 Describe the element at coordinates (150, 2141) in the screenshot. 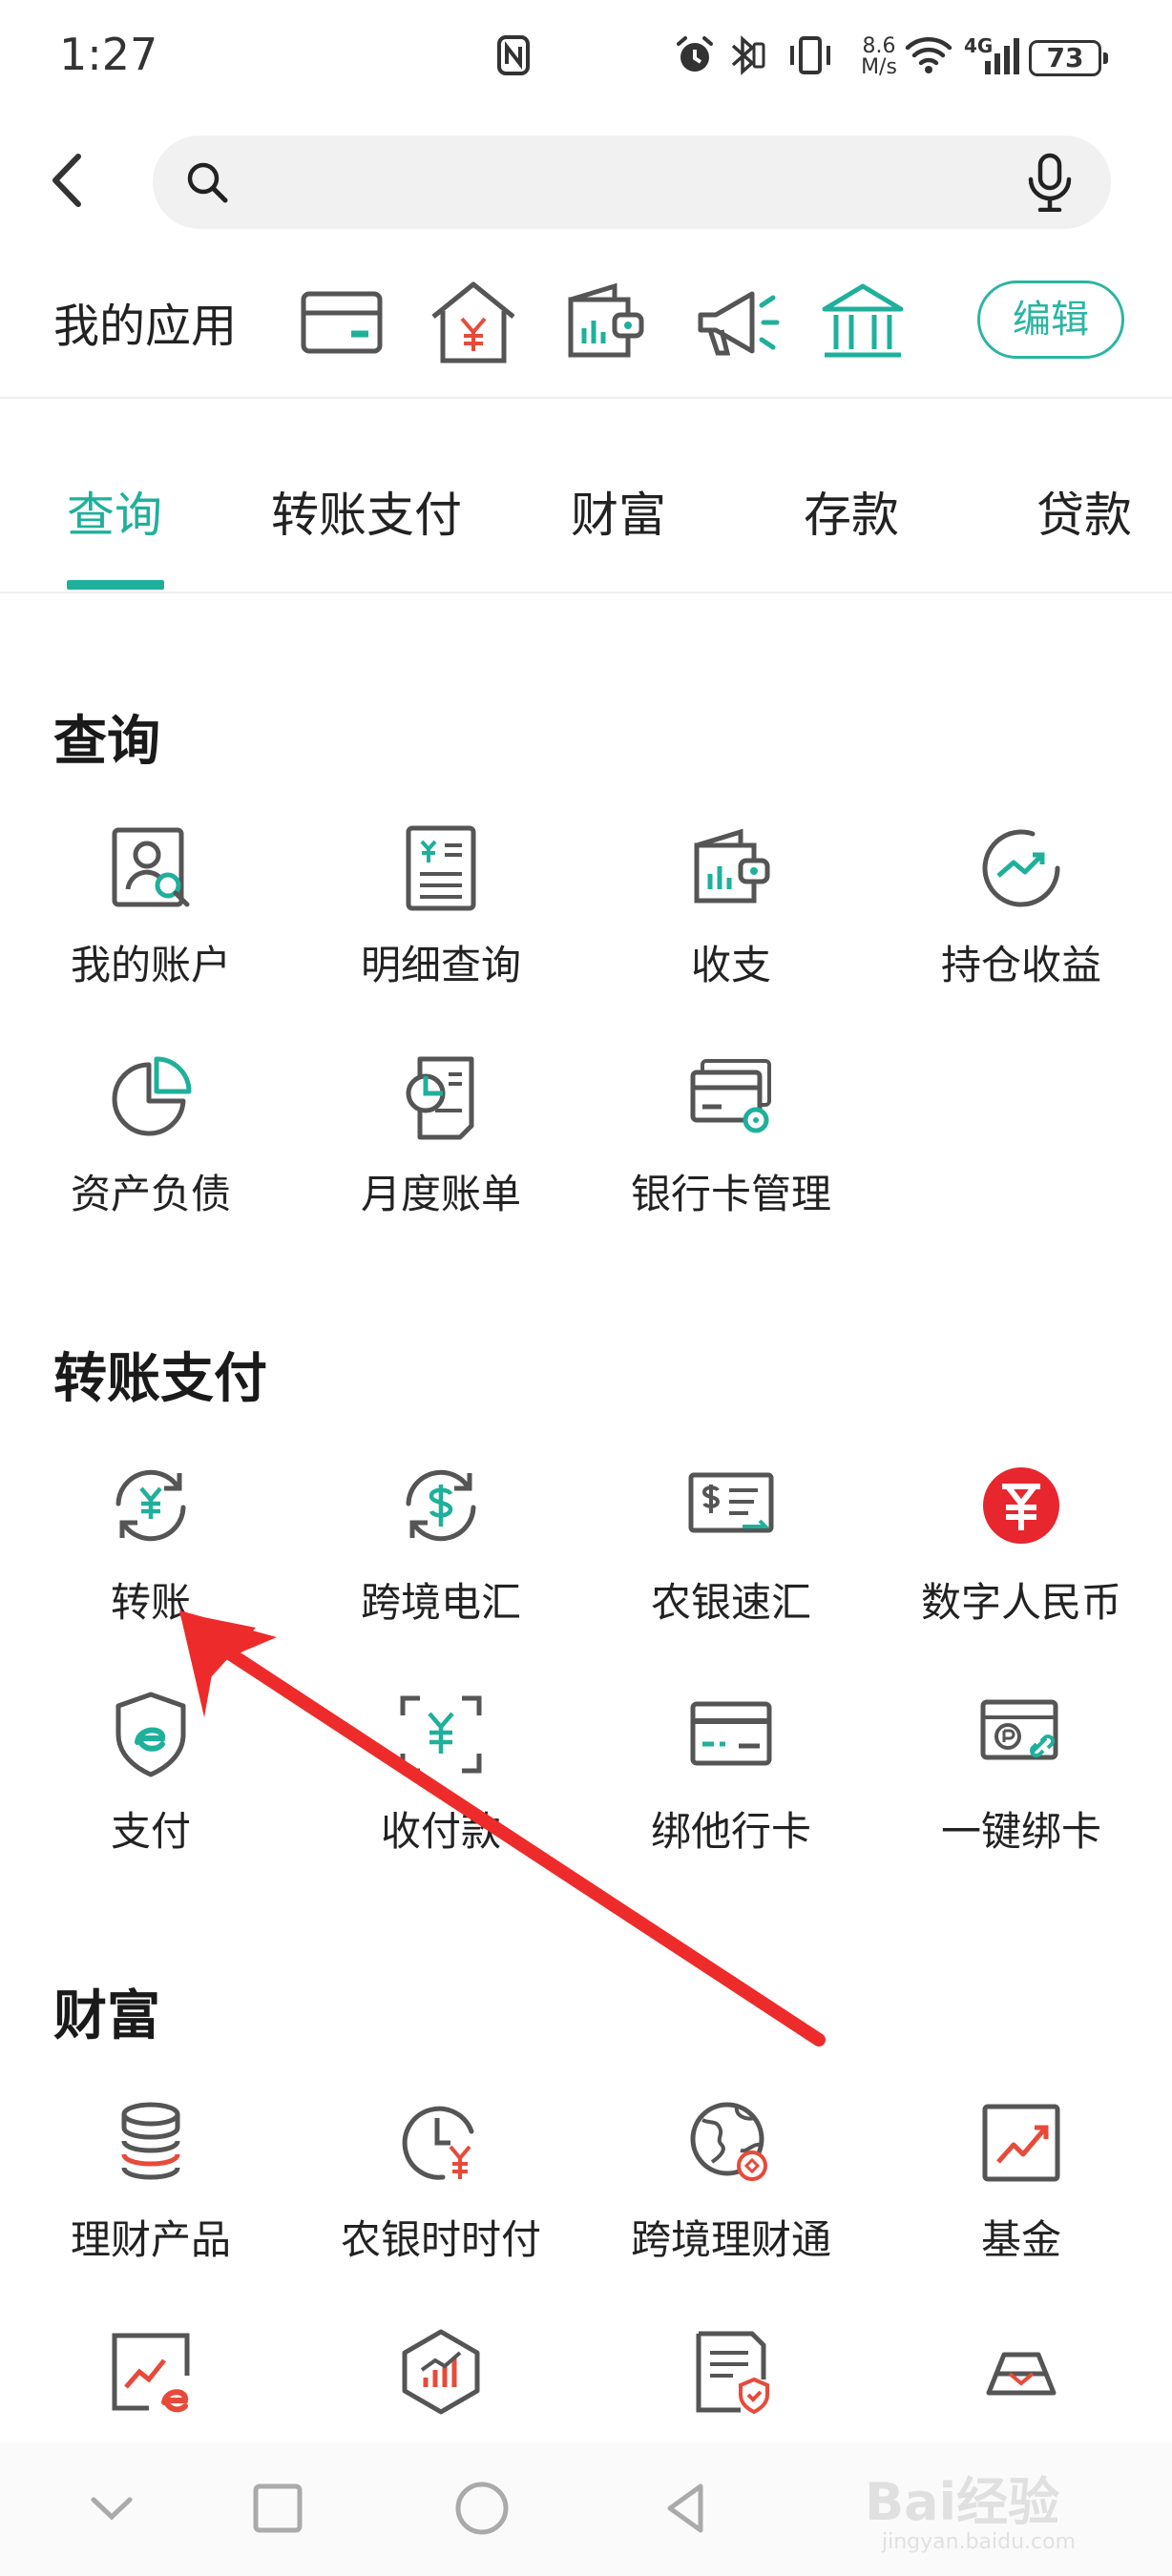

I see `coin-stack-icon` at that location.